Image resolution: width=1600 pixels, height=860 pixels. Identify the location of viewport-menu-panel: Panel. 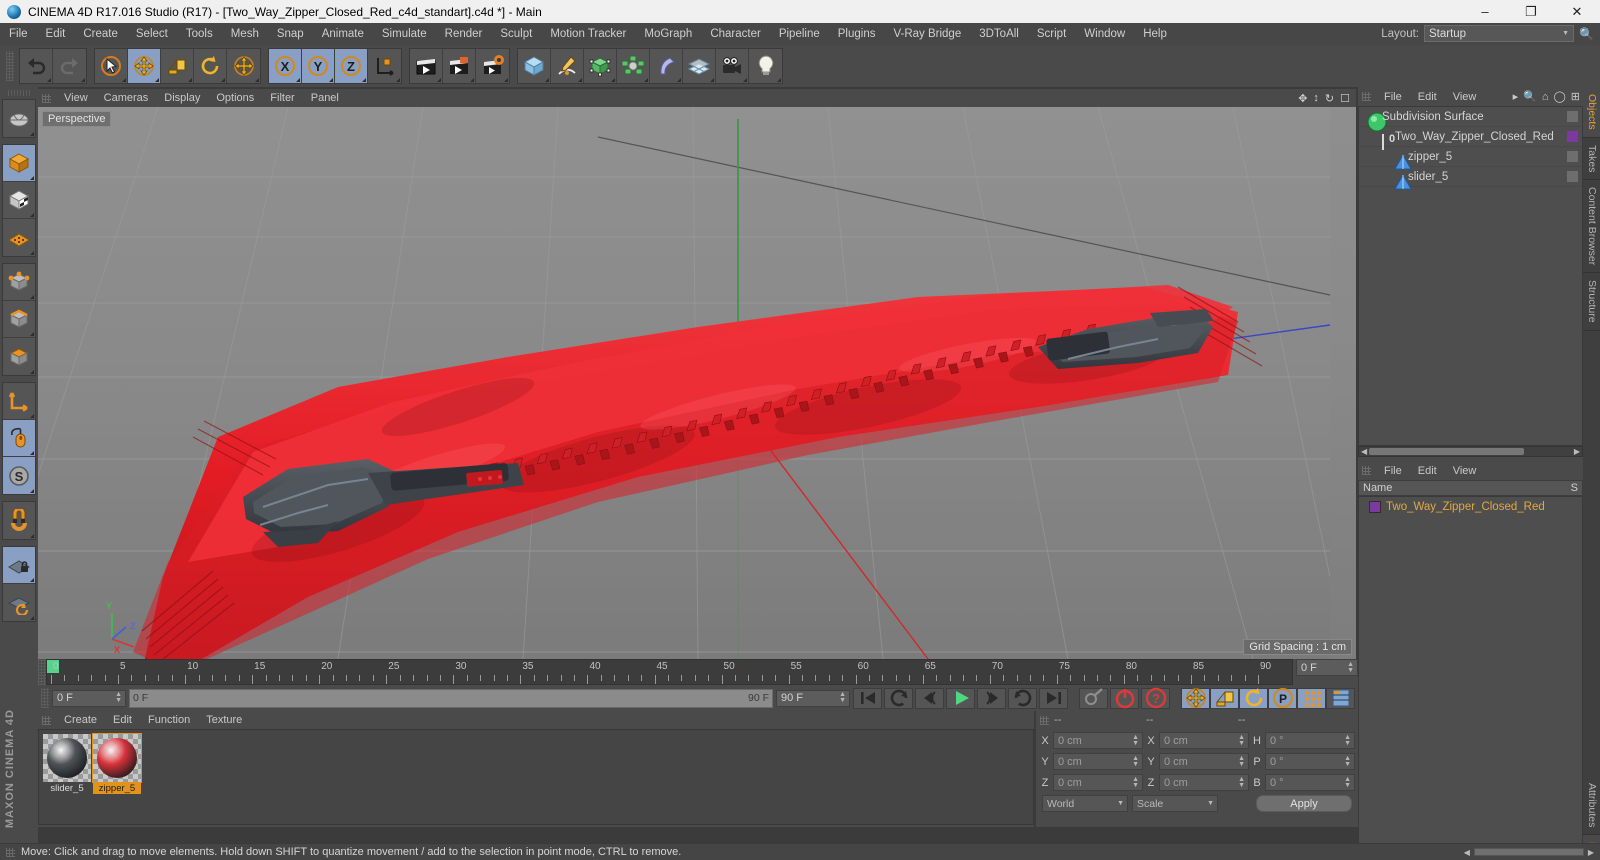
(325, 98).